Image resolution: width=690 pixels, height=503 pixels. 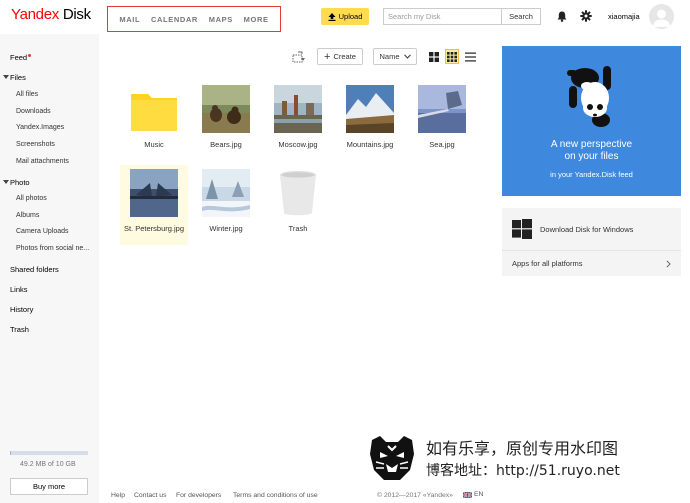 I want to click on footer-developers-link: For developers, so click(x=198, y=495).